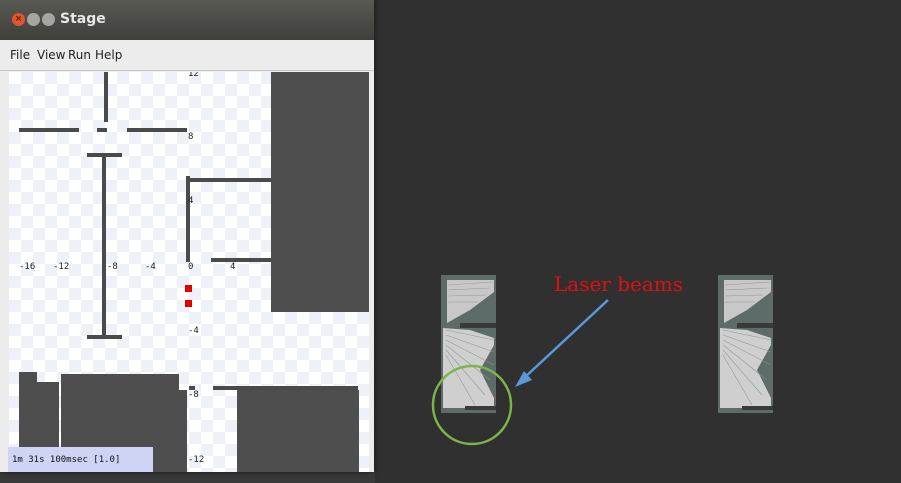  Describe the element at coordinates (468, 344) in the screenshot. I see `laser-scan-view-left` at that location.